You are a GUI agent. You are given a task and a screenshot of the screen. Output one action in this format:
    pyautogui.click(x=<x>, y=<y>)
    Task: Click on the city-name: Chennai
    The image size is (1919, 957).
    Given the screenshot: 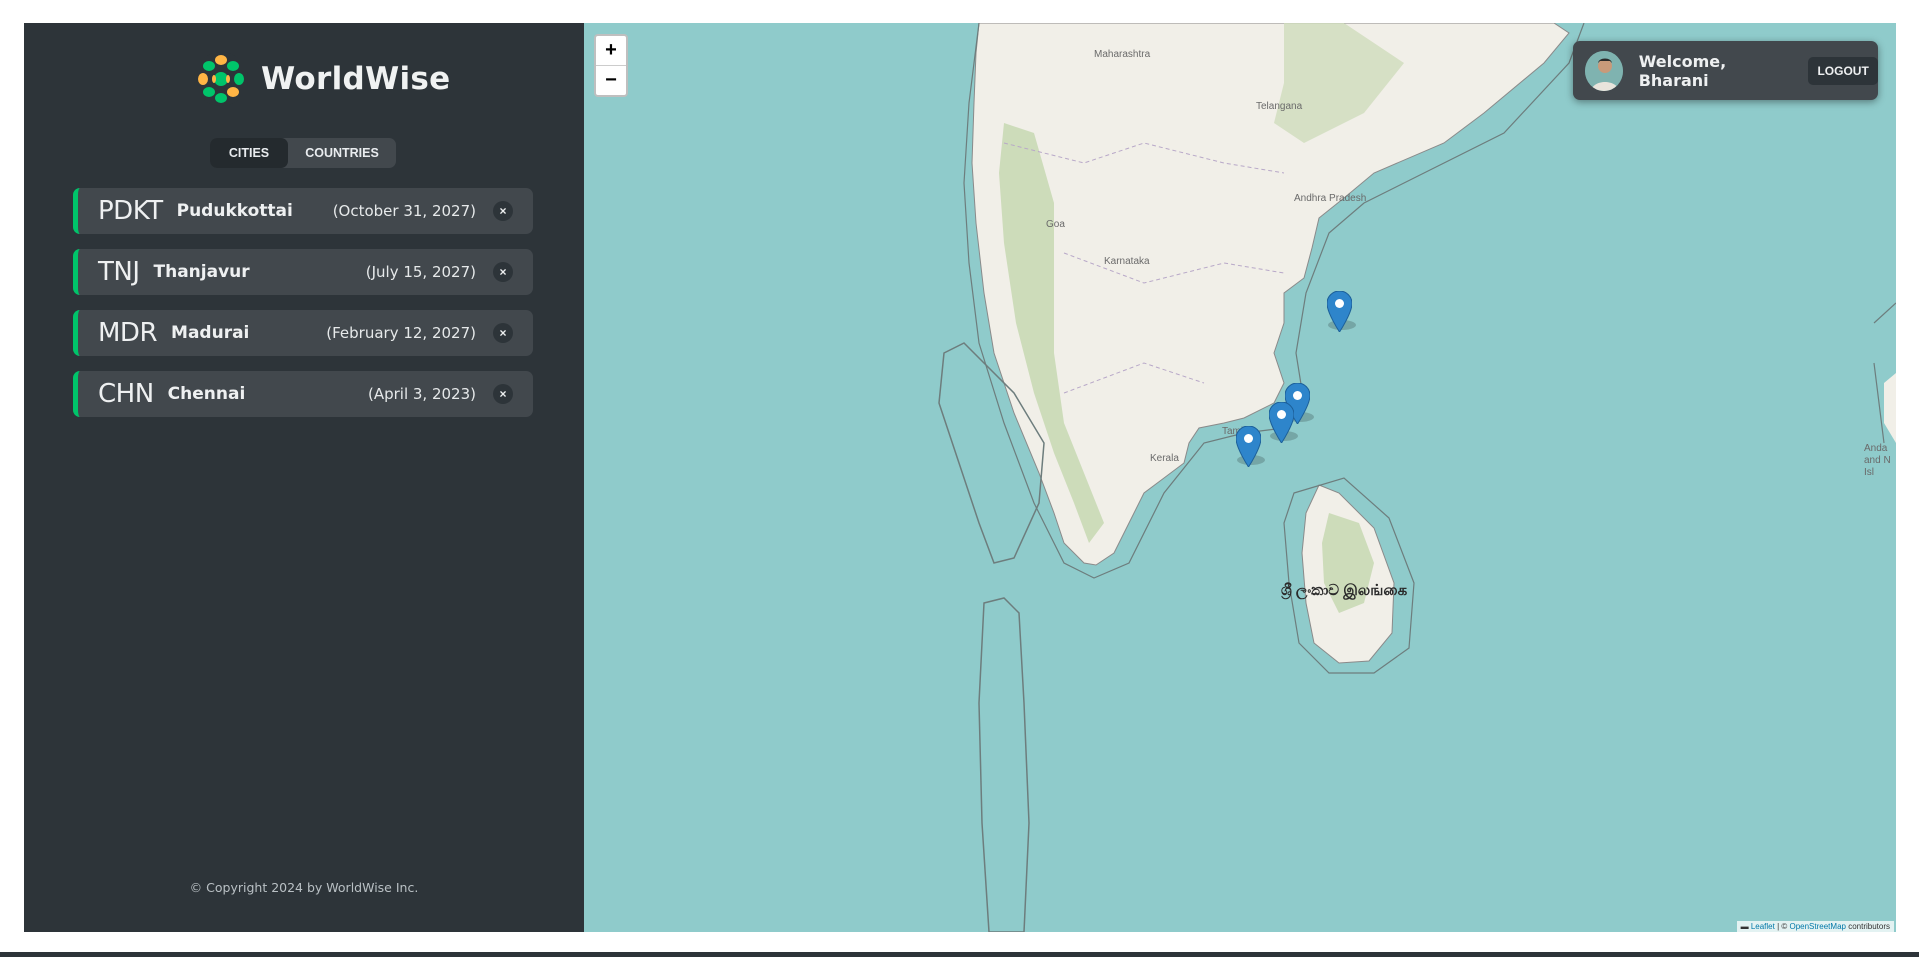 What is the action you would take?
    pyautogui.click(x=206, y=394)
    